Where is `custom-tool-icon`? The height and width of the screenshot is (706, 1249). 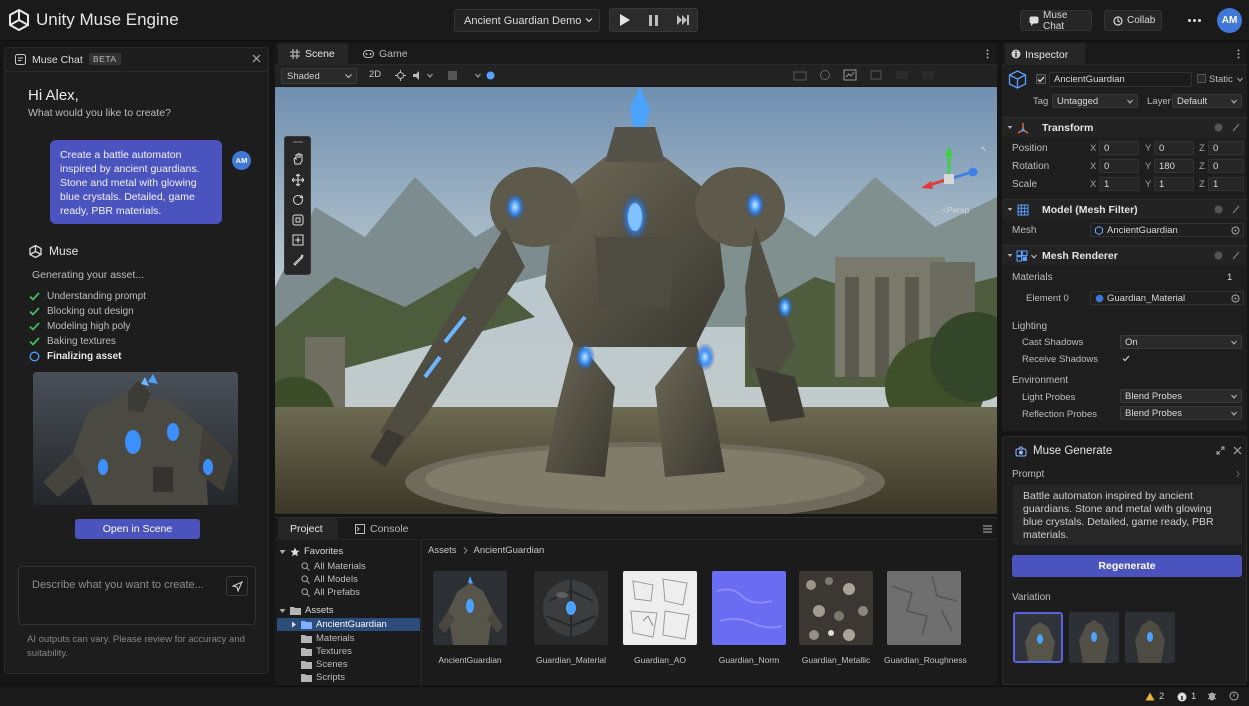 custom-tool-icon is located at coordinates (298, 260).